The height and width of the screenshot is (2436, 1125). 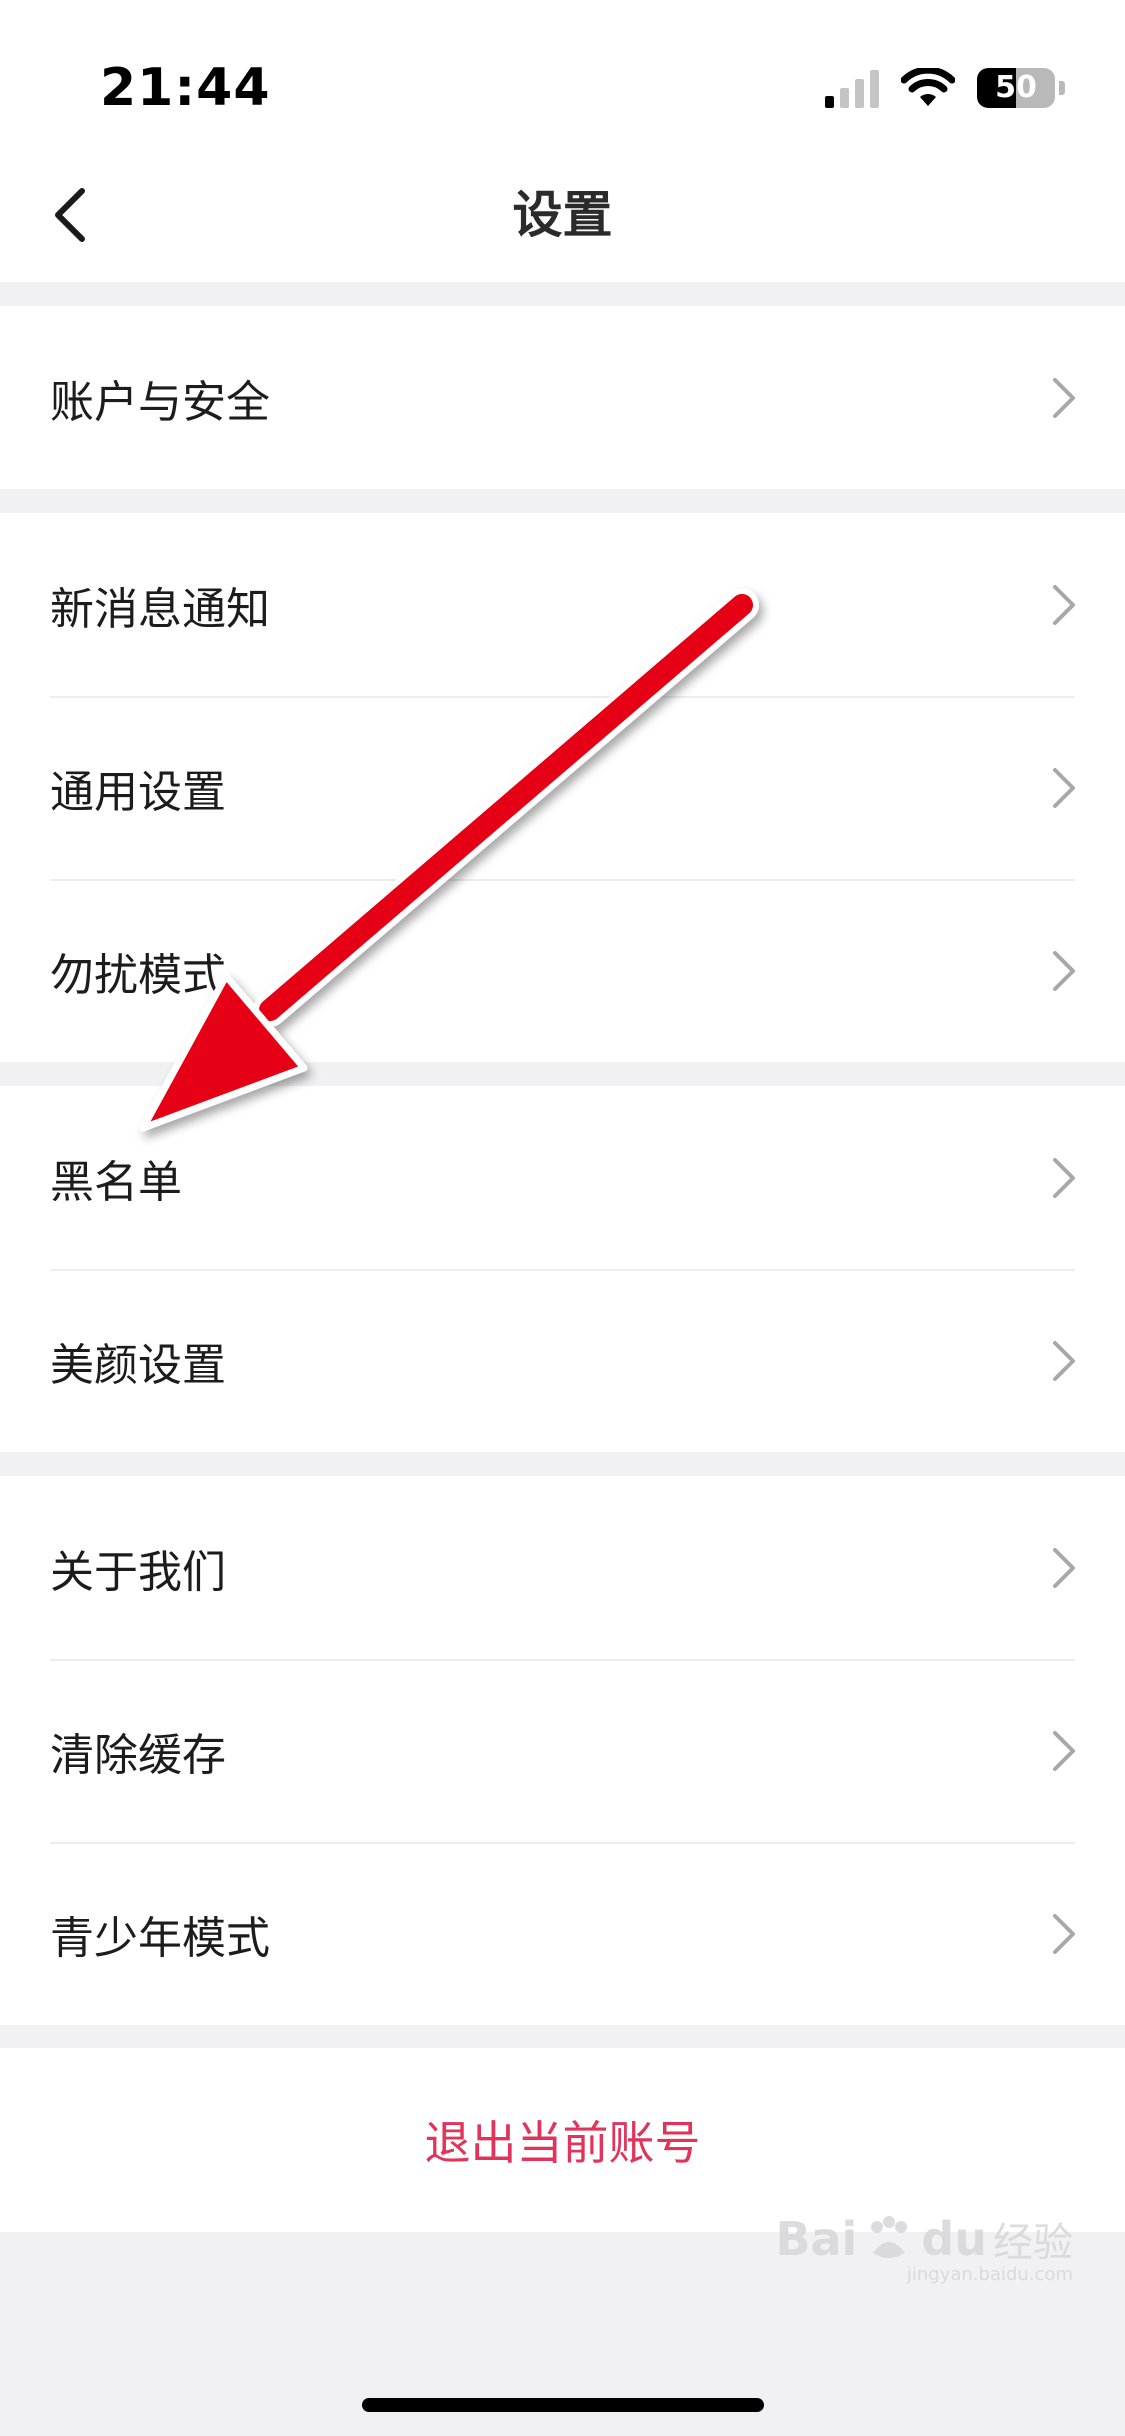 I want to click on settings-item-label: 勿扰模式, so click(x=138, y=975).